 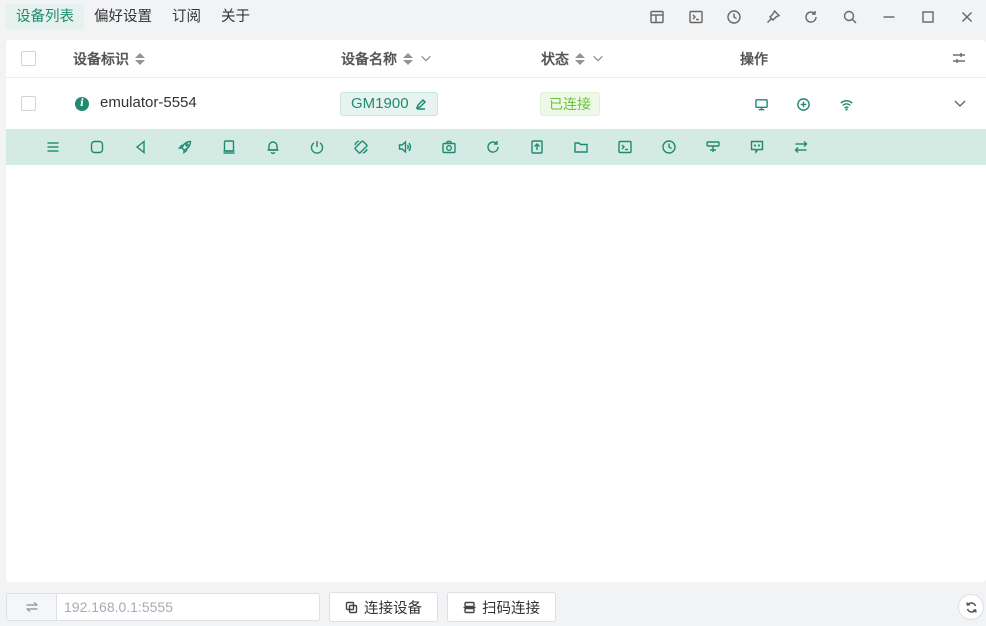 I want to click on history-icon, so click(x=669, y=147).